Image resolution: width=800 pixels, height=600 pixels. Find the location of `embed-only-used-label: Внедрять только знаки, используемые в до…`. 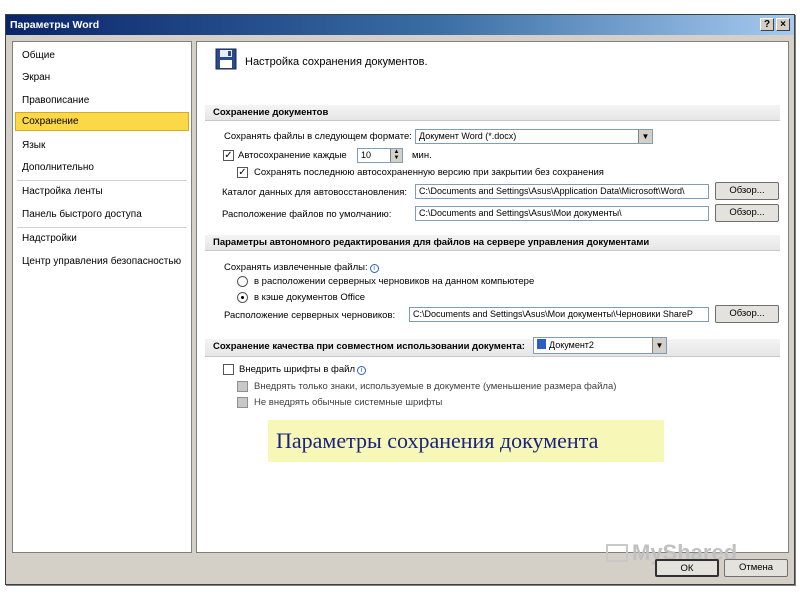

embed-only-used-label: Внедрять только знаки, используемые в до… is located at coordinates (435, 386).